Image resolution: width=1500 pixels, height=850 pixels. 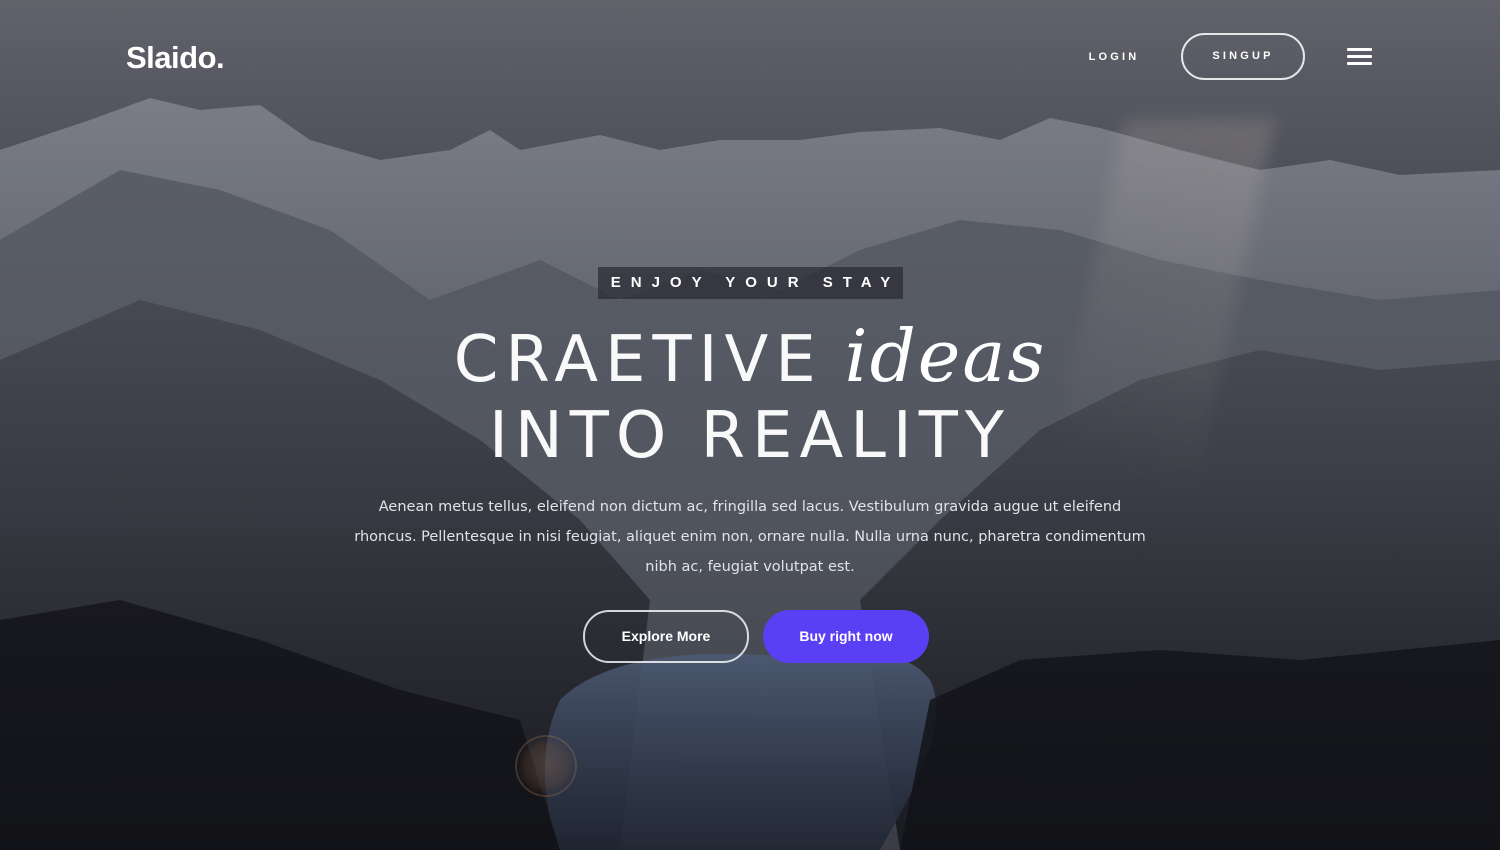 I want to click on brand-logo: Slaido., so click(x=175, y=58).